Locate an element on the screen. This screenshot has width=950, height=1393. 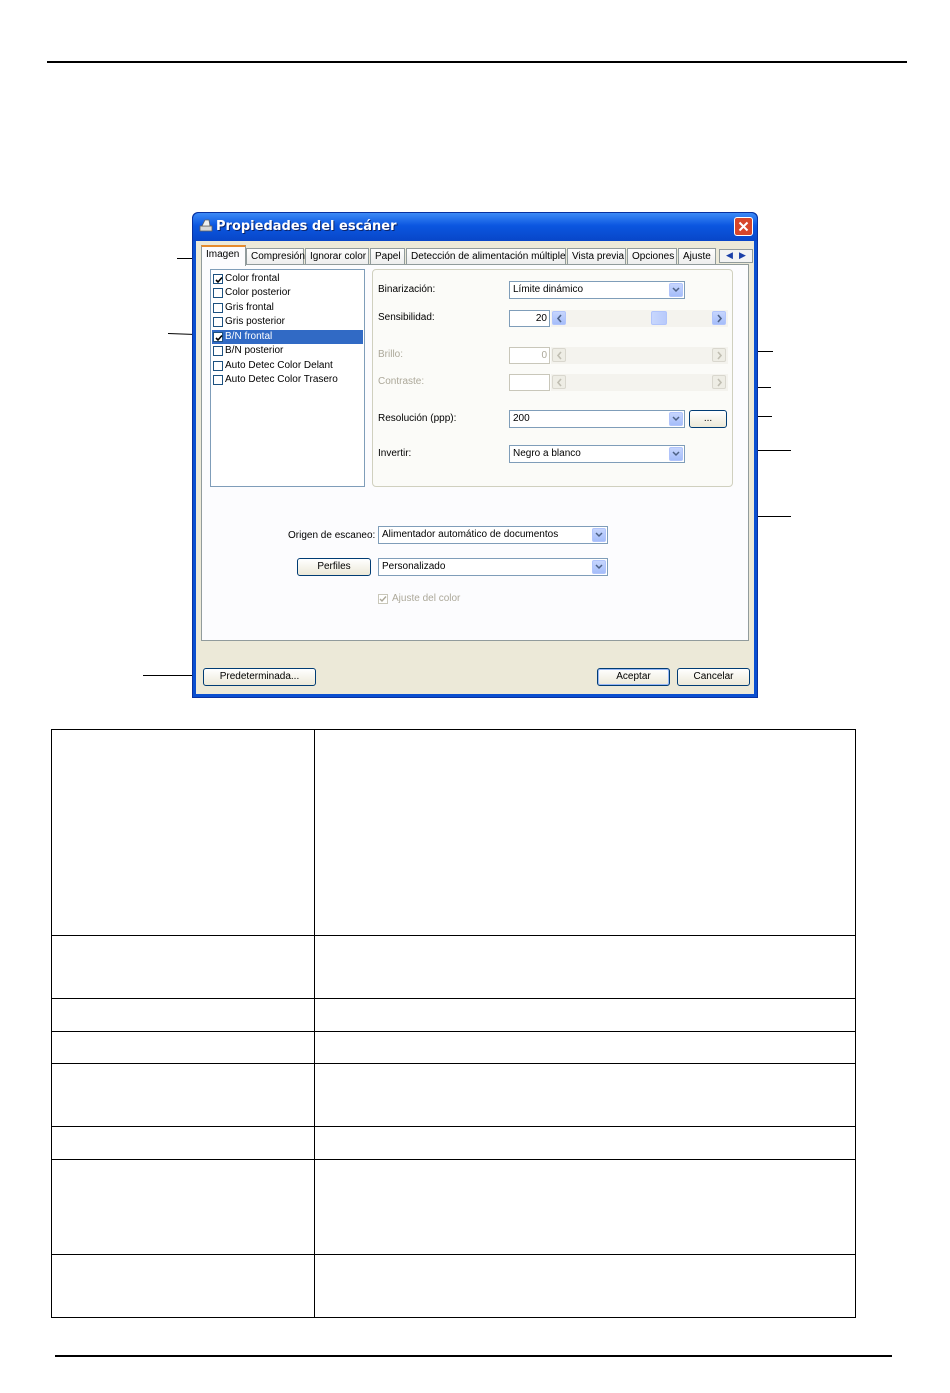
contrast-slider is located at coordinates (639, 382).